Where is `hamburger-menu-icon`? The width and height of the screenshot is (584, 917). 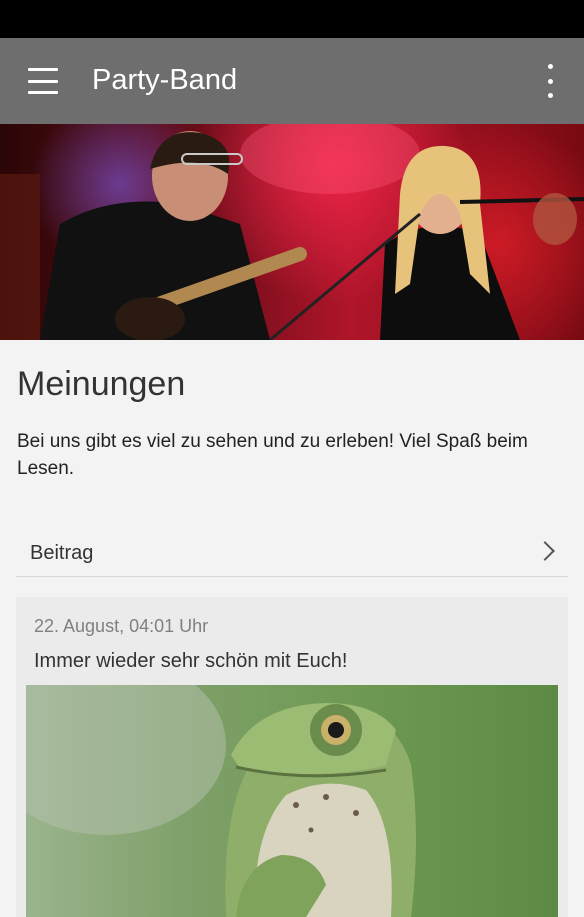 hamburger-menu-icon is located at coordinates (43, 81).